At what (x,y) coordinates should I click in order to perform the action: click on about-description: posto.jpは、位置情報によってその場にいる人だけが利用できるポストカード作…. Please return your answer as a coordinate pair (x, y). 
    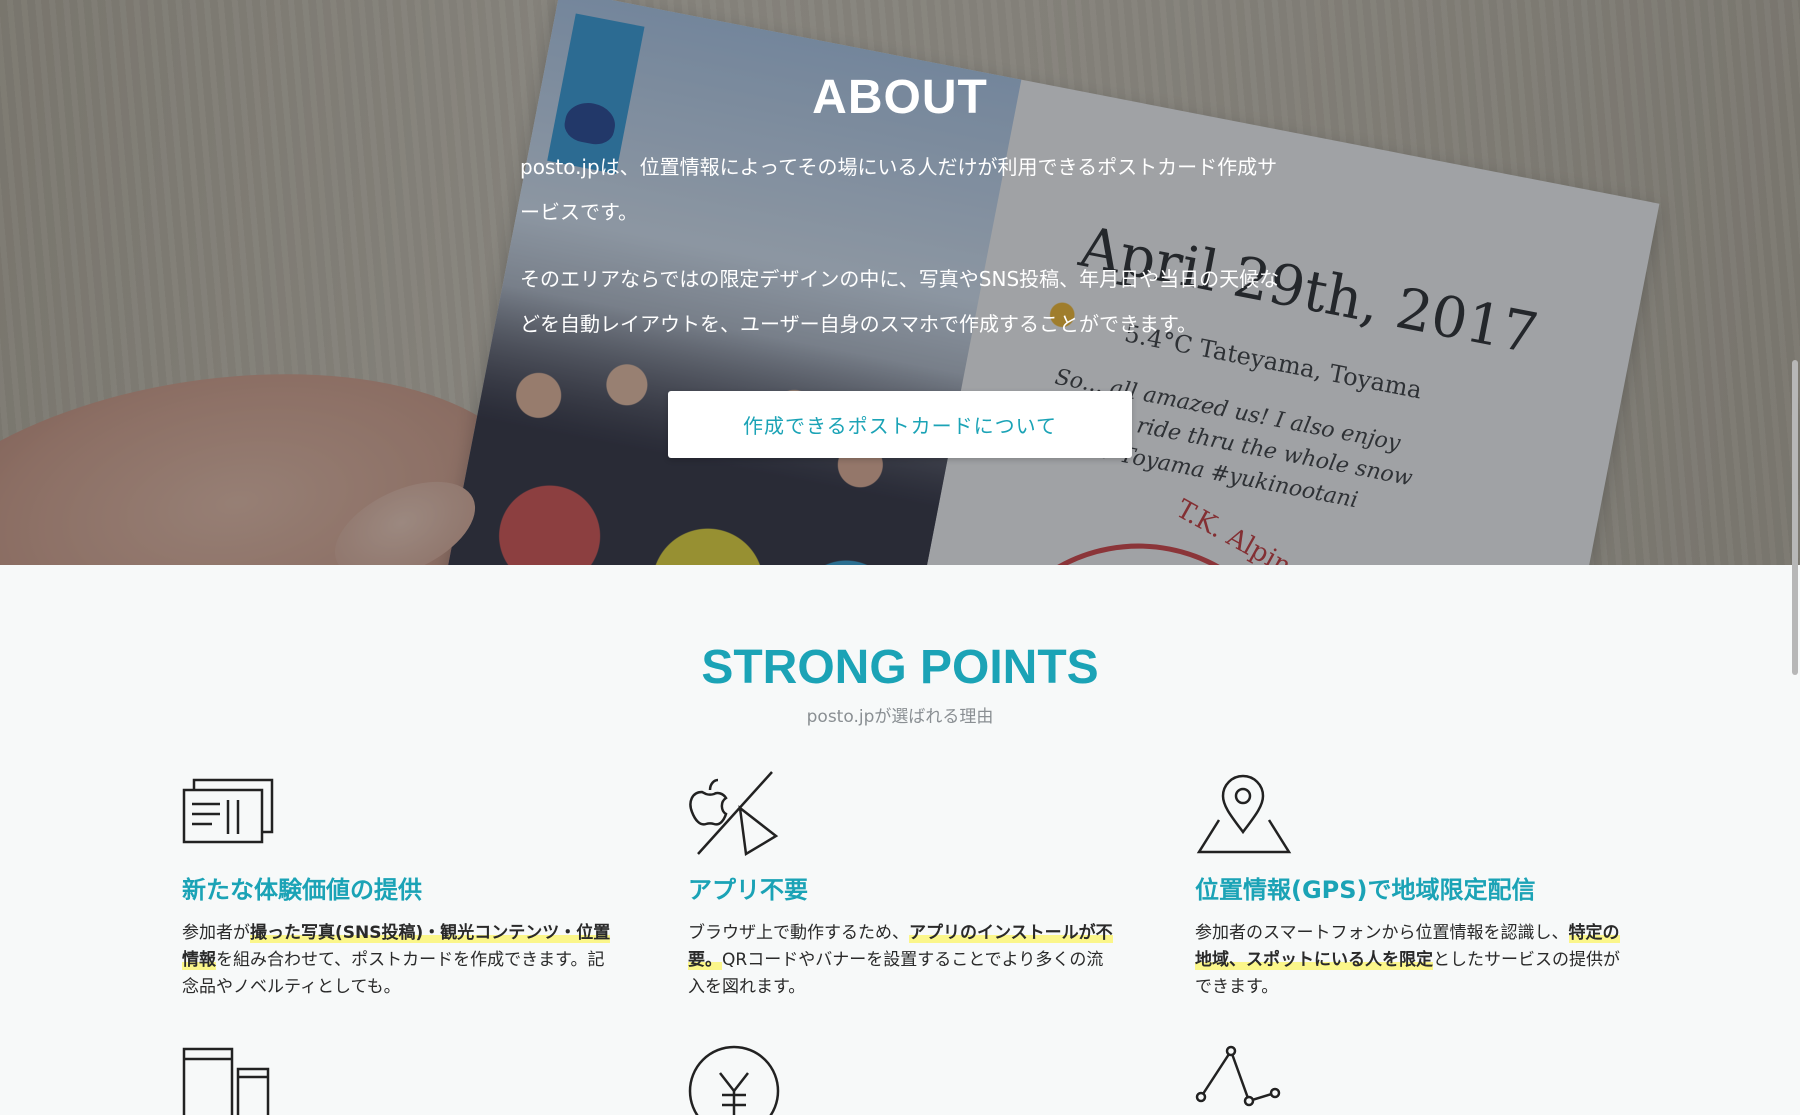
    Looking at the image, I should click on (900, 257).